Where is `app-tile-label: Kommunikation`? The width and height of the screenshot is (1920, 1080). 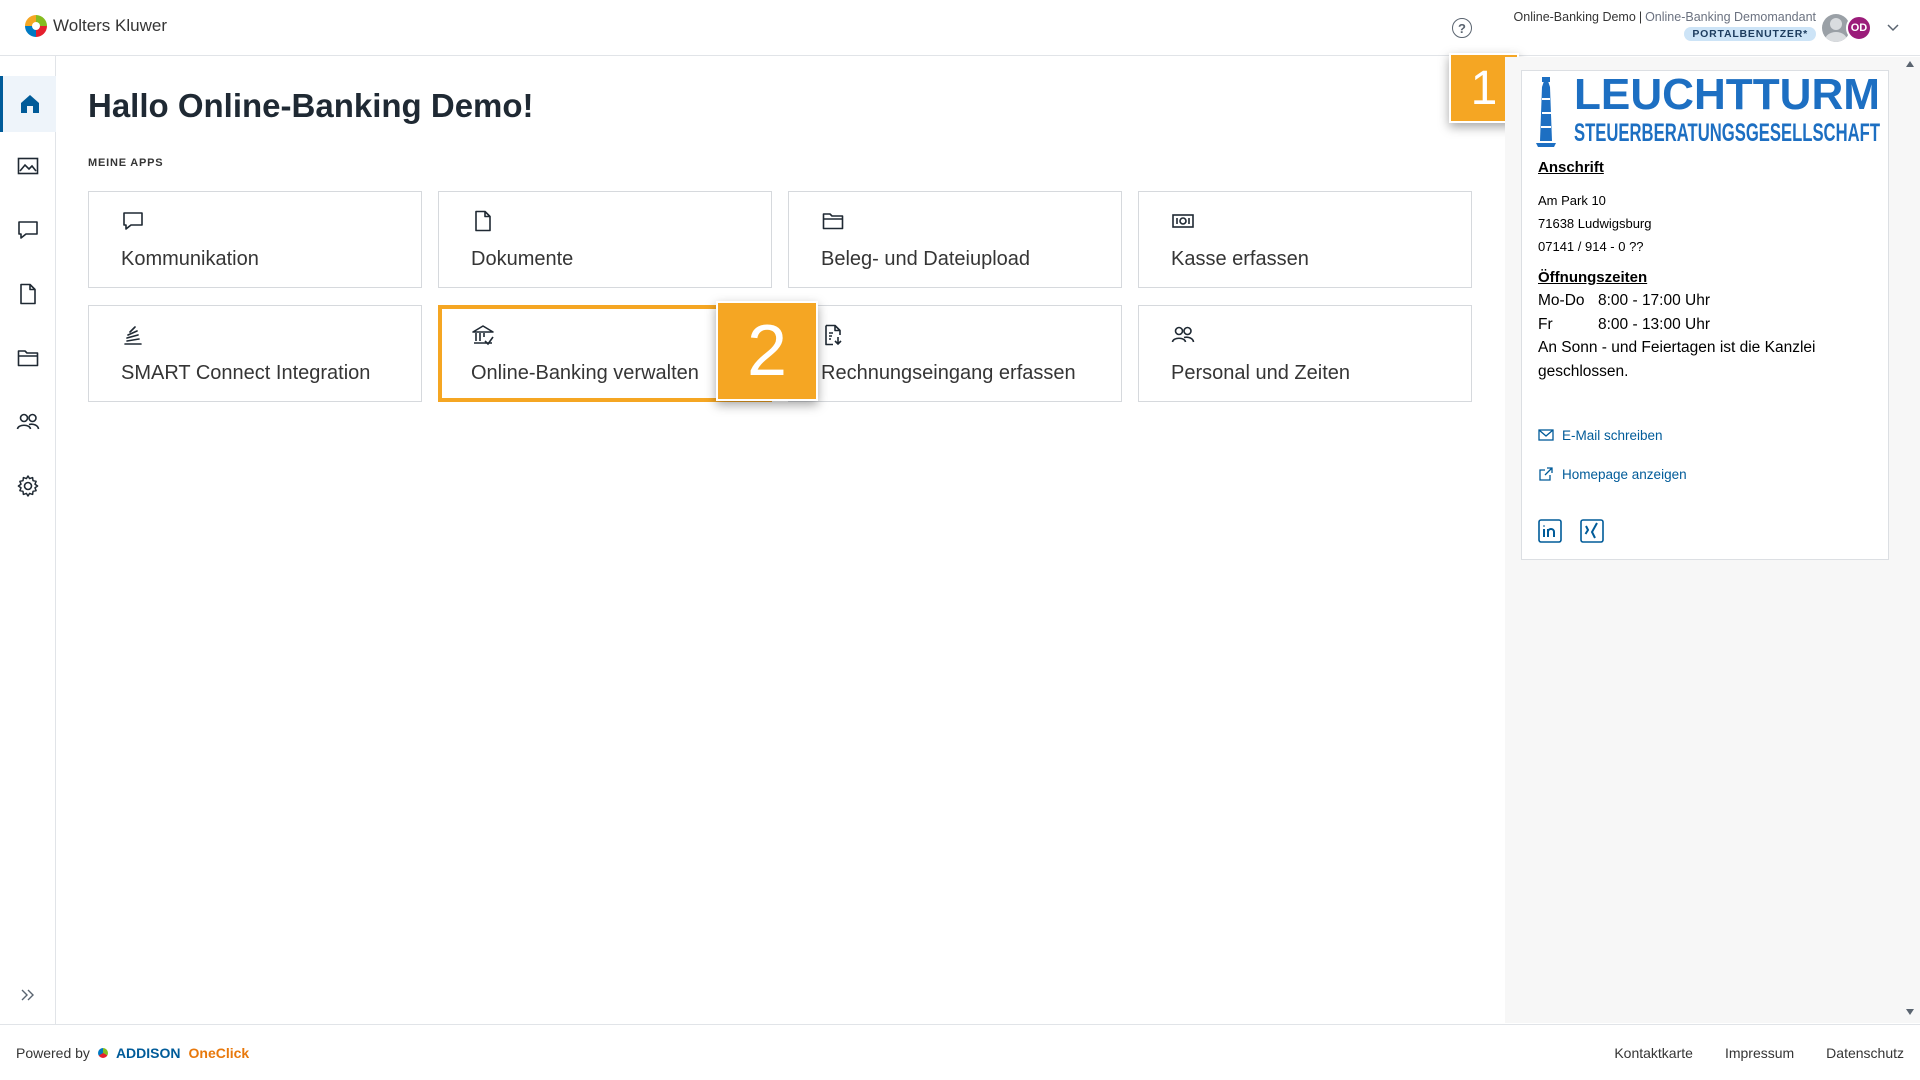 app-tile-label: Kommunikation is located at coordinates (190, 259).